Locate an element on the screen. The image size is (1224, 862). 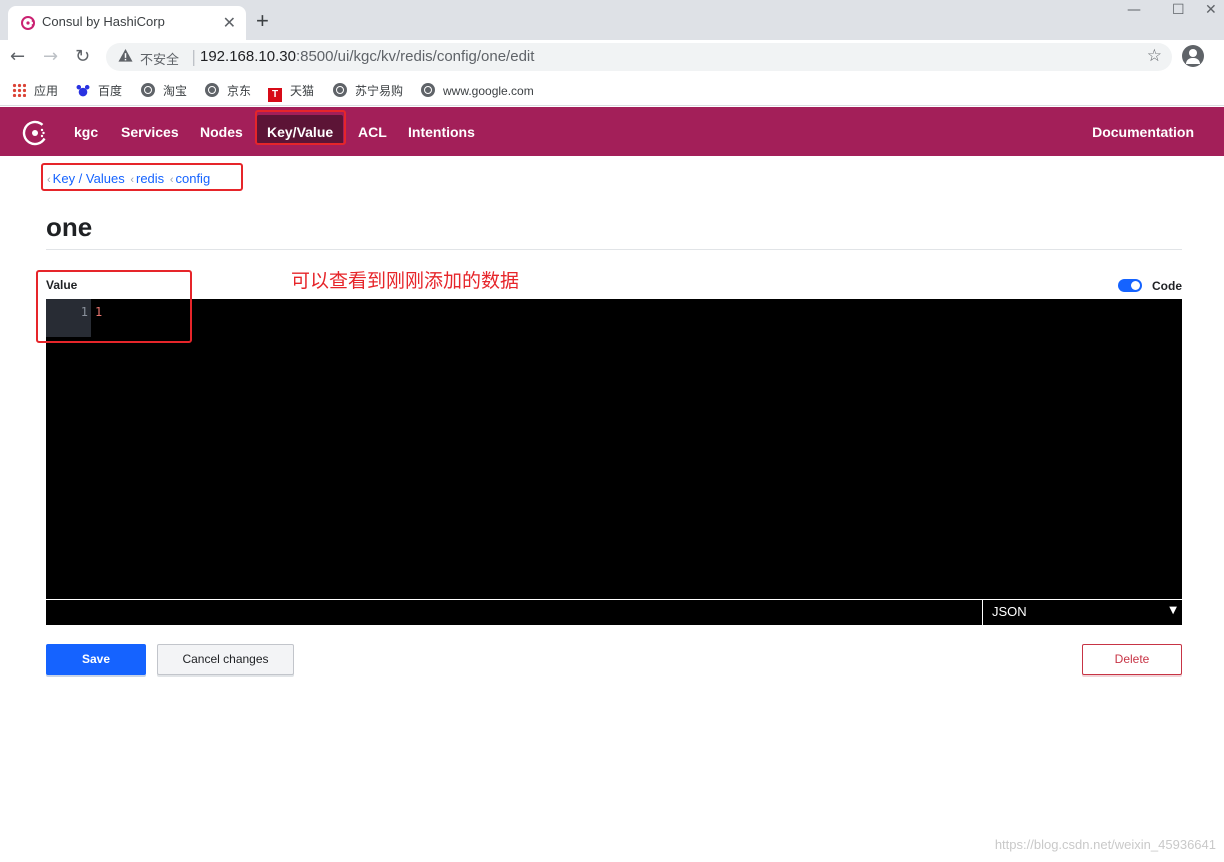
tmall-icon: T is located at coordinates (275, 95).